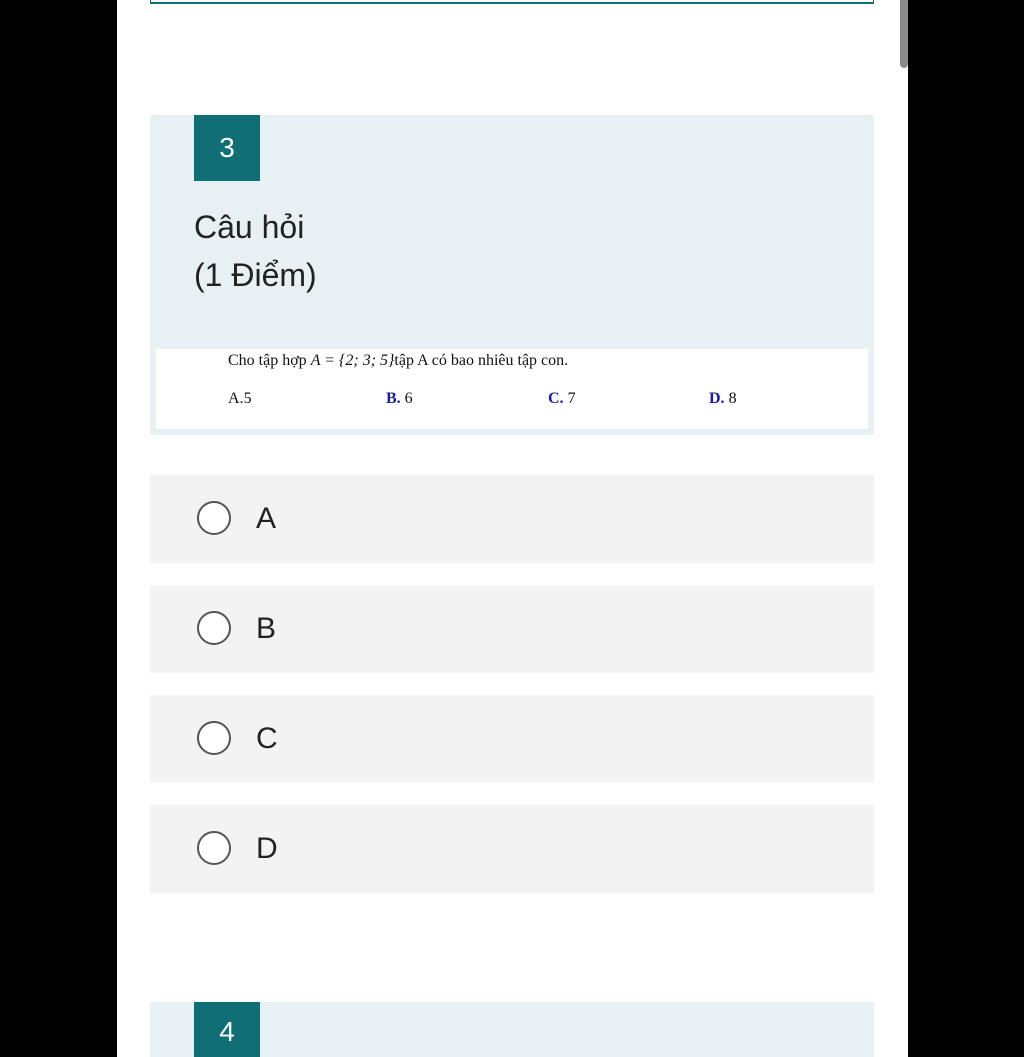 This screenshot has height=1057, width=1024. I want to click on image-option-b: B. 6, so click(399, 399).